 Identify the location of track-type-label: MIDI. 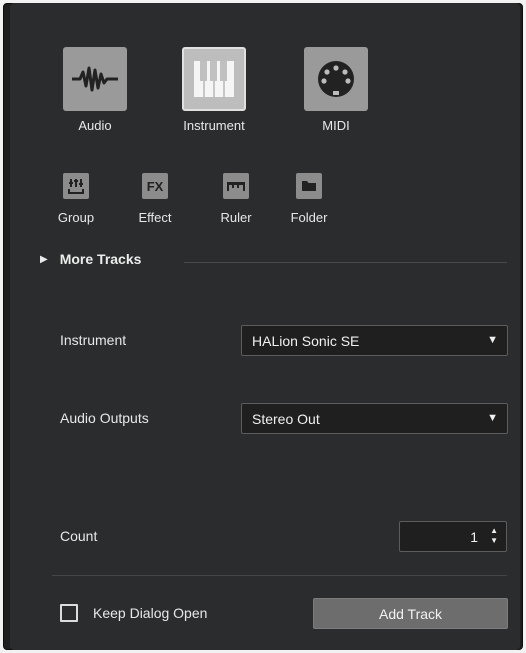
(336, 125).